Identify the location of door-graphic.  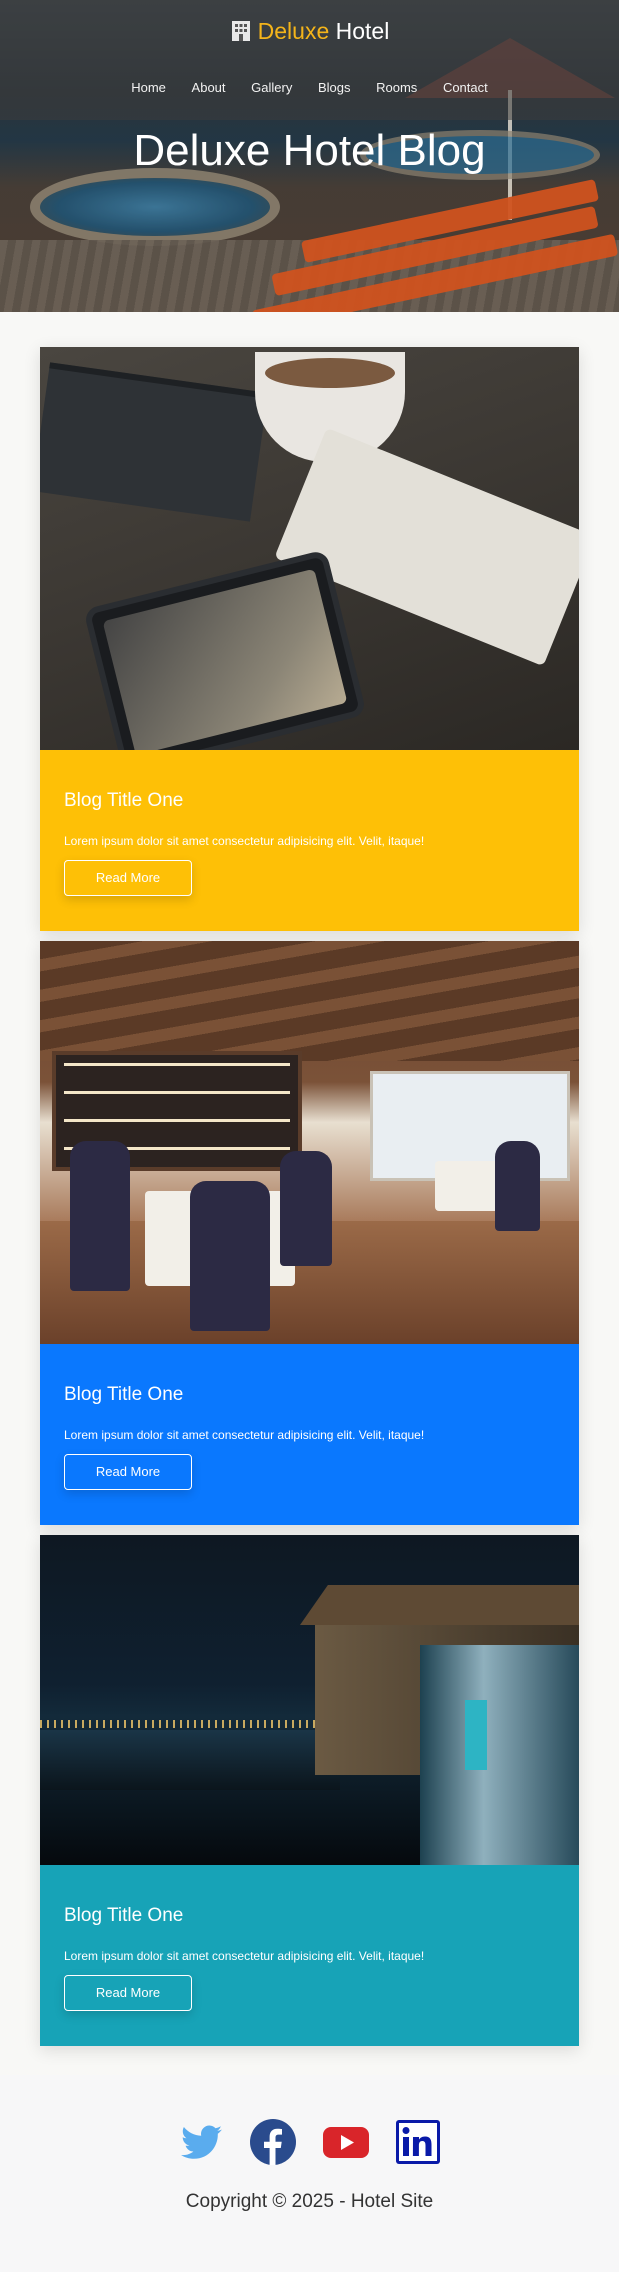
(476, 1735).